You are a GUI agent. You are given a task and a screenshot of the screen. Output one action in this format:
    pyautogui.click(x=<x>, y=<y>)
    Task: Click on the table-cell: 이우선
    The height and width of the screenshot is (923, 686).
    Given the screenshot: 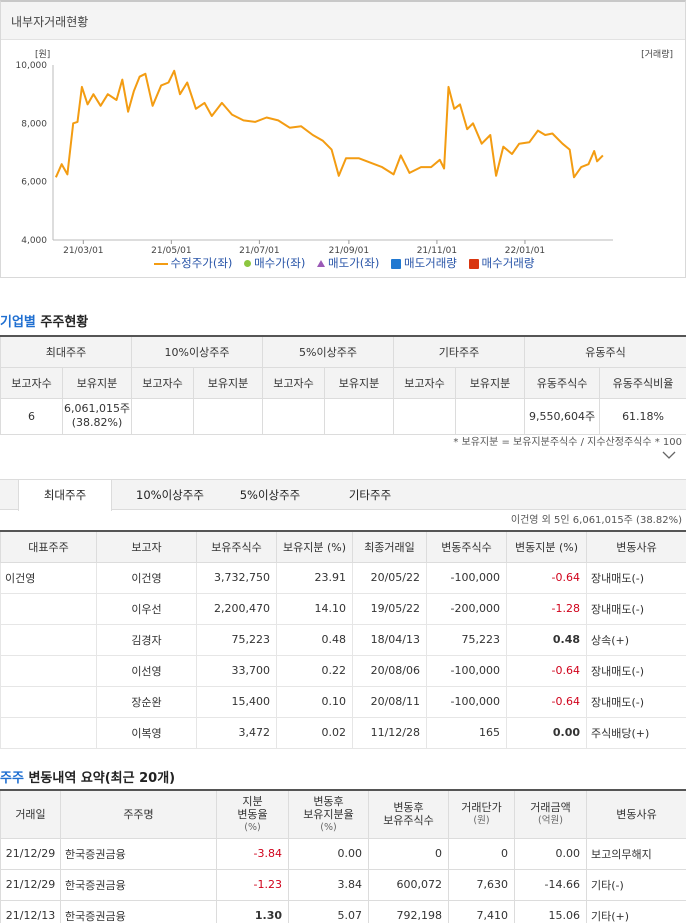 What is the action you would take?
    pyautogui.click(x=146, y=608)
    